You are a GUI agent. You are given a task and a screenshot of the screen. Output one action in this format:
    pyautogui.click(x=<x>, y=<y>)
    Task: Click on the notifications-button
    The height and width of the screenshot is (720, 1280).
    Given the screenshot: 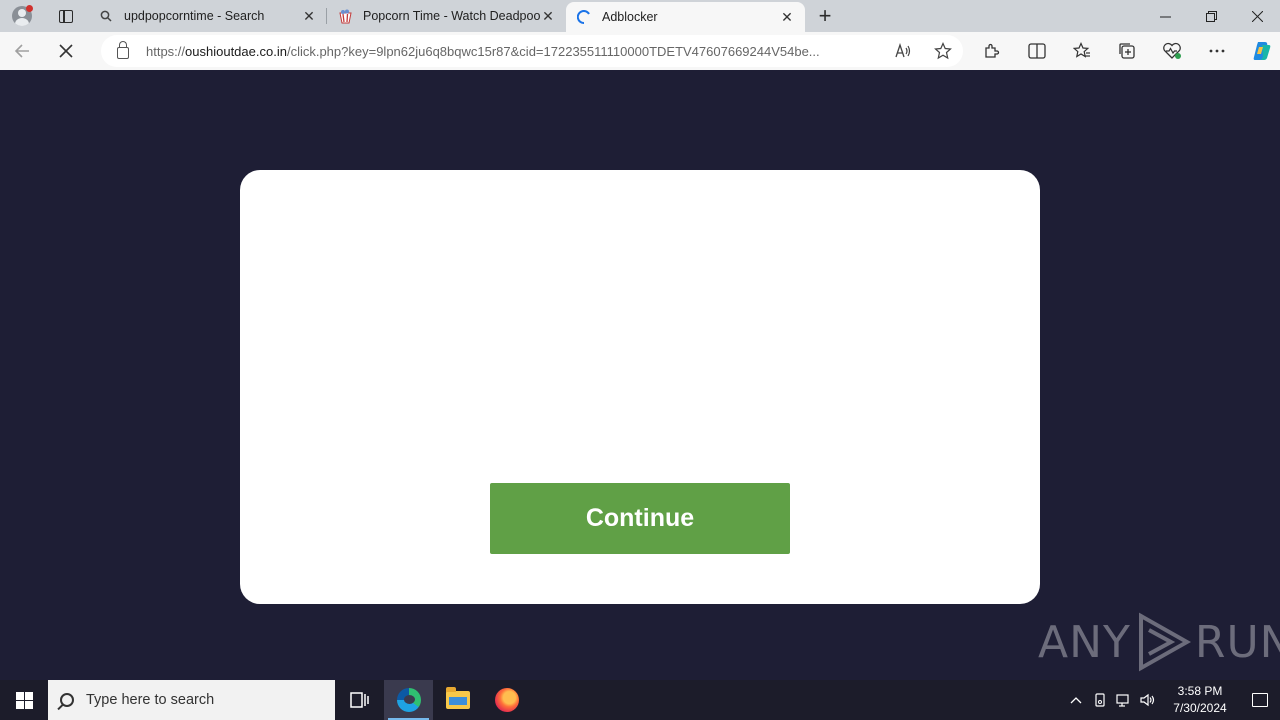 What is the action you would take?
    pyautogui.click(x=1260, y=700)
    